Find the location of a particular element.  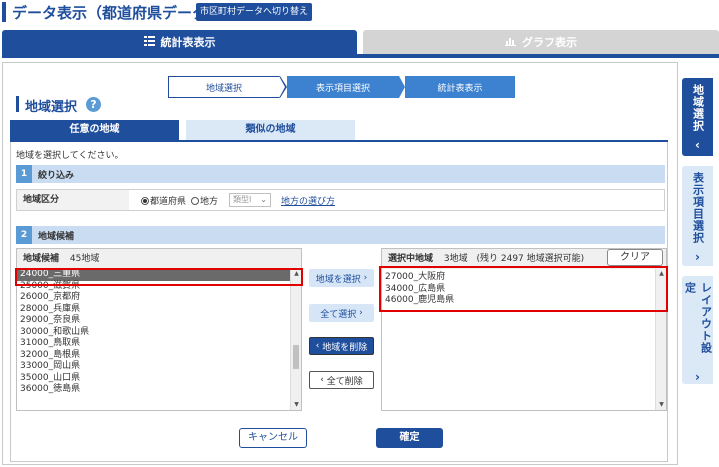

radio-unchecked-icon is located at coordinates (195, 201).